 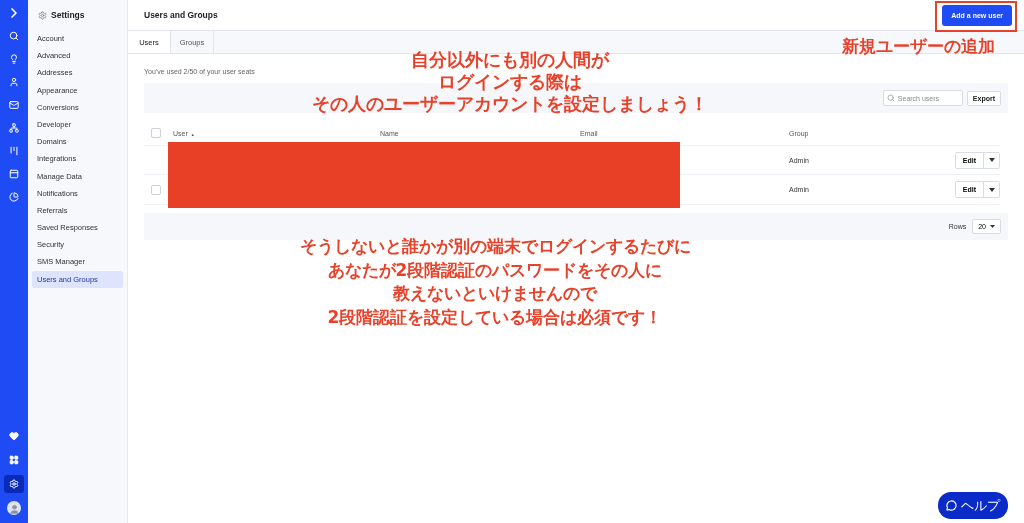 I want to click on annotation-text: 新規ユーザーの追加, so click(x=918, y=46).